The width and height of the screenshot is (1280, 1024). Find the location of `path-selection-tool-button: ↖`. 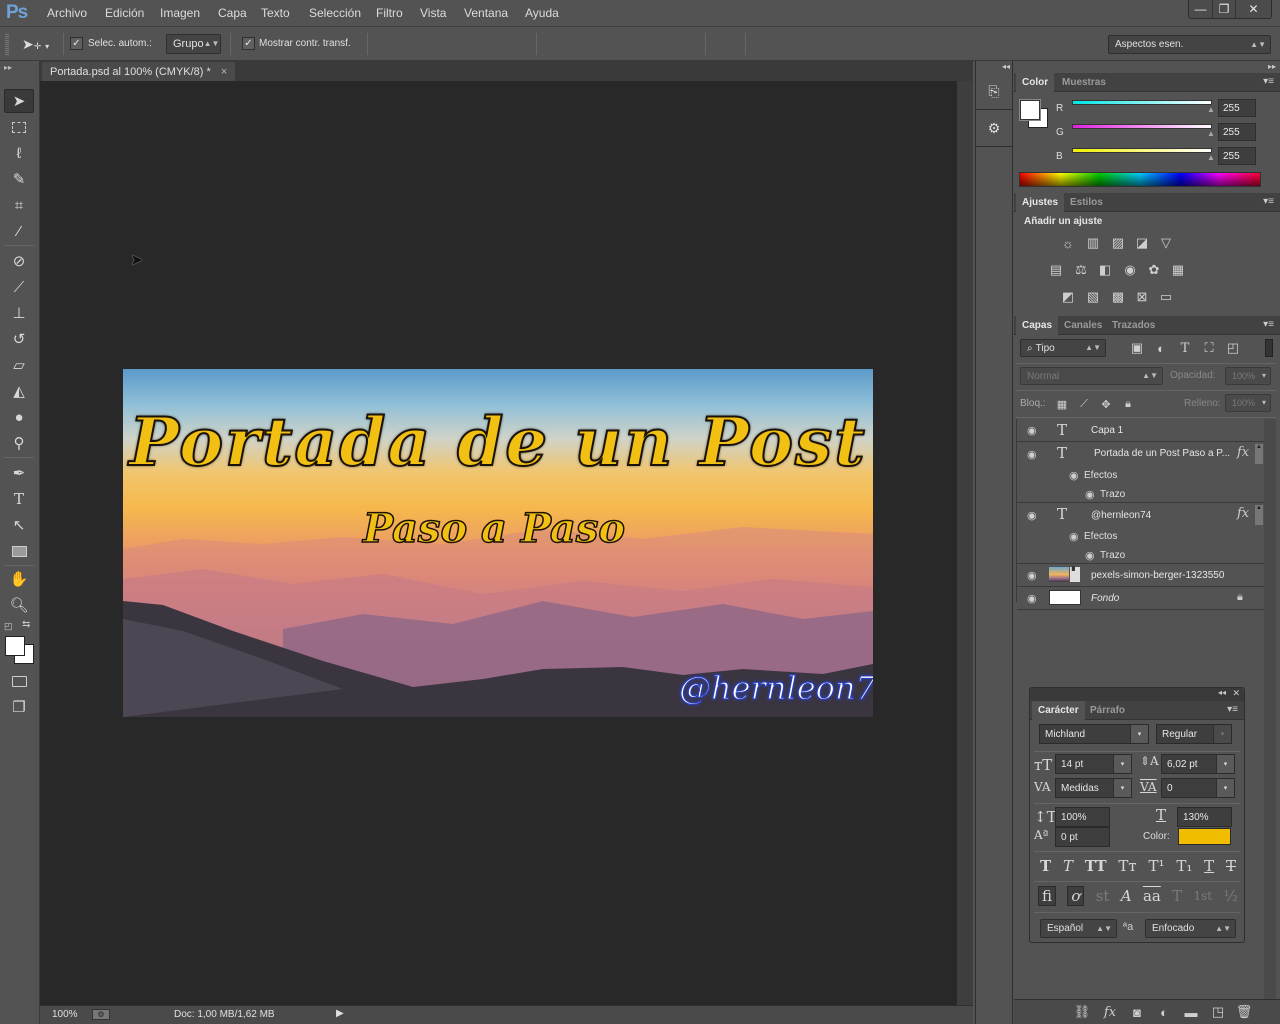

path-selection-tool-button: ↖ is located at coordinates (19, 525).